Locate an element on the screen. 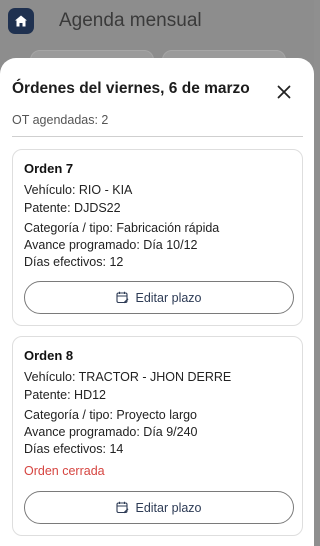  app-header: Agenda mensual is located at coordinates (157, 23).